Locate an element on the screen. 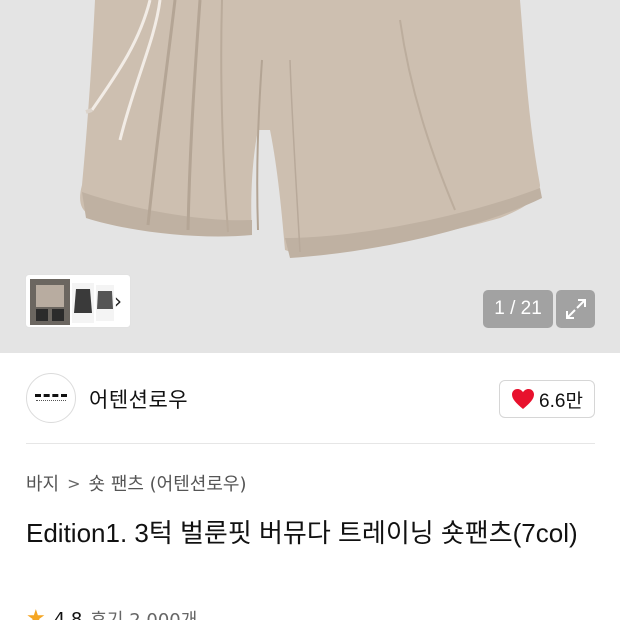 This screenshot has height=620, width=620. expand-button is located at coordinates (575, 309).